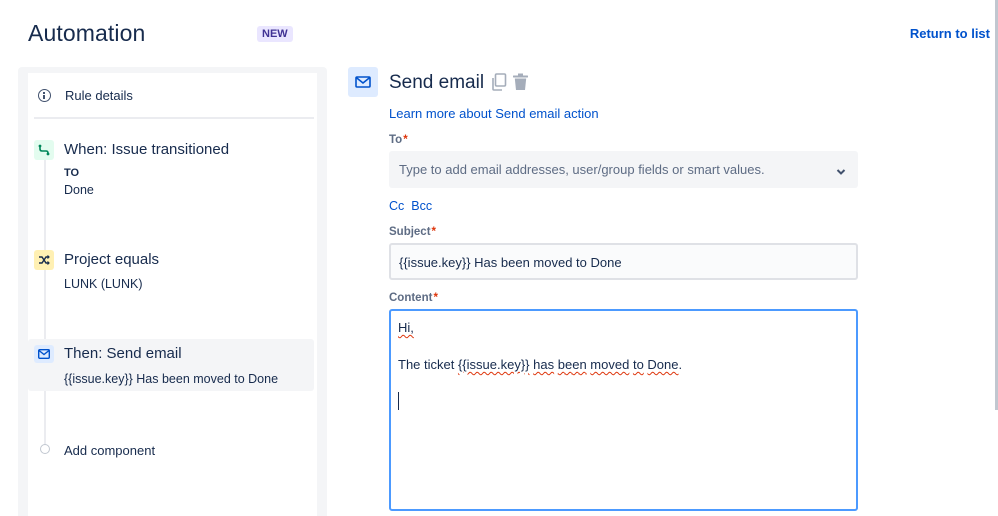  I want to click on content-greeting: Hi,, so click(406, 327).